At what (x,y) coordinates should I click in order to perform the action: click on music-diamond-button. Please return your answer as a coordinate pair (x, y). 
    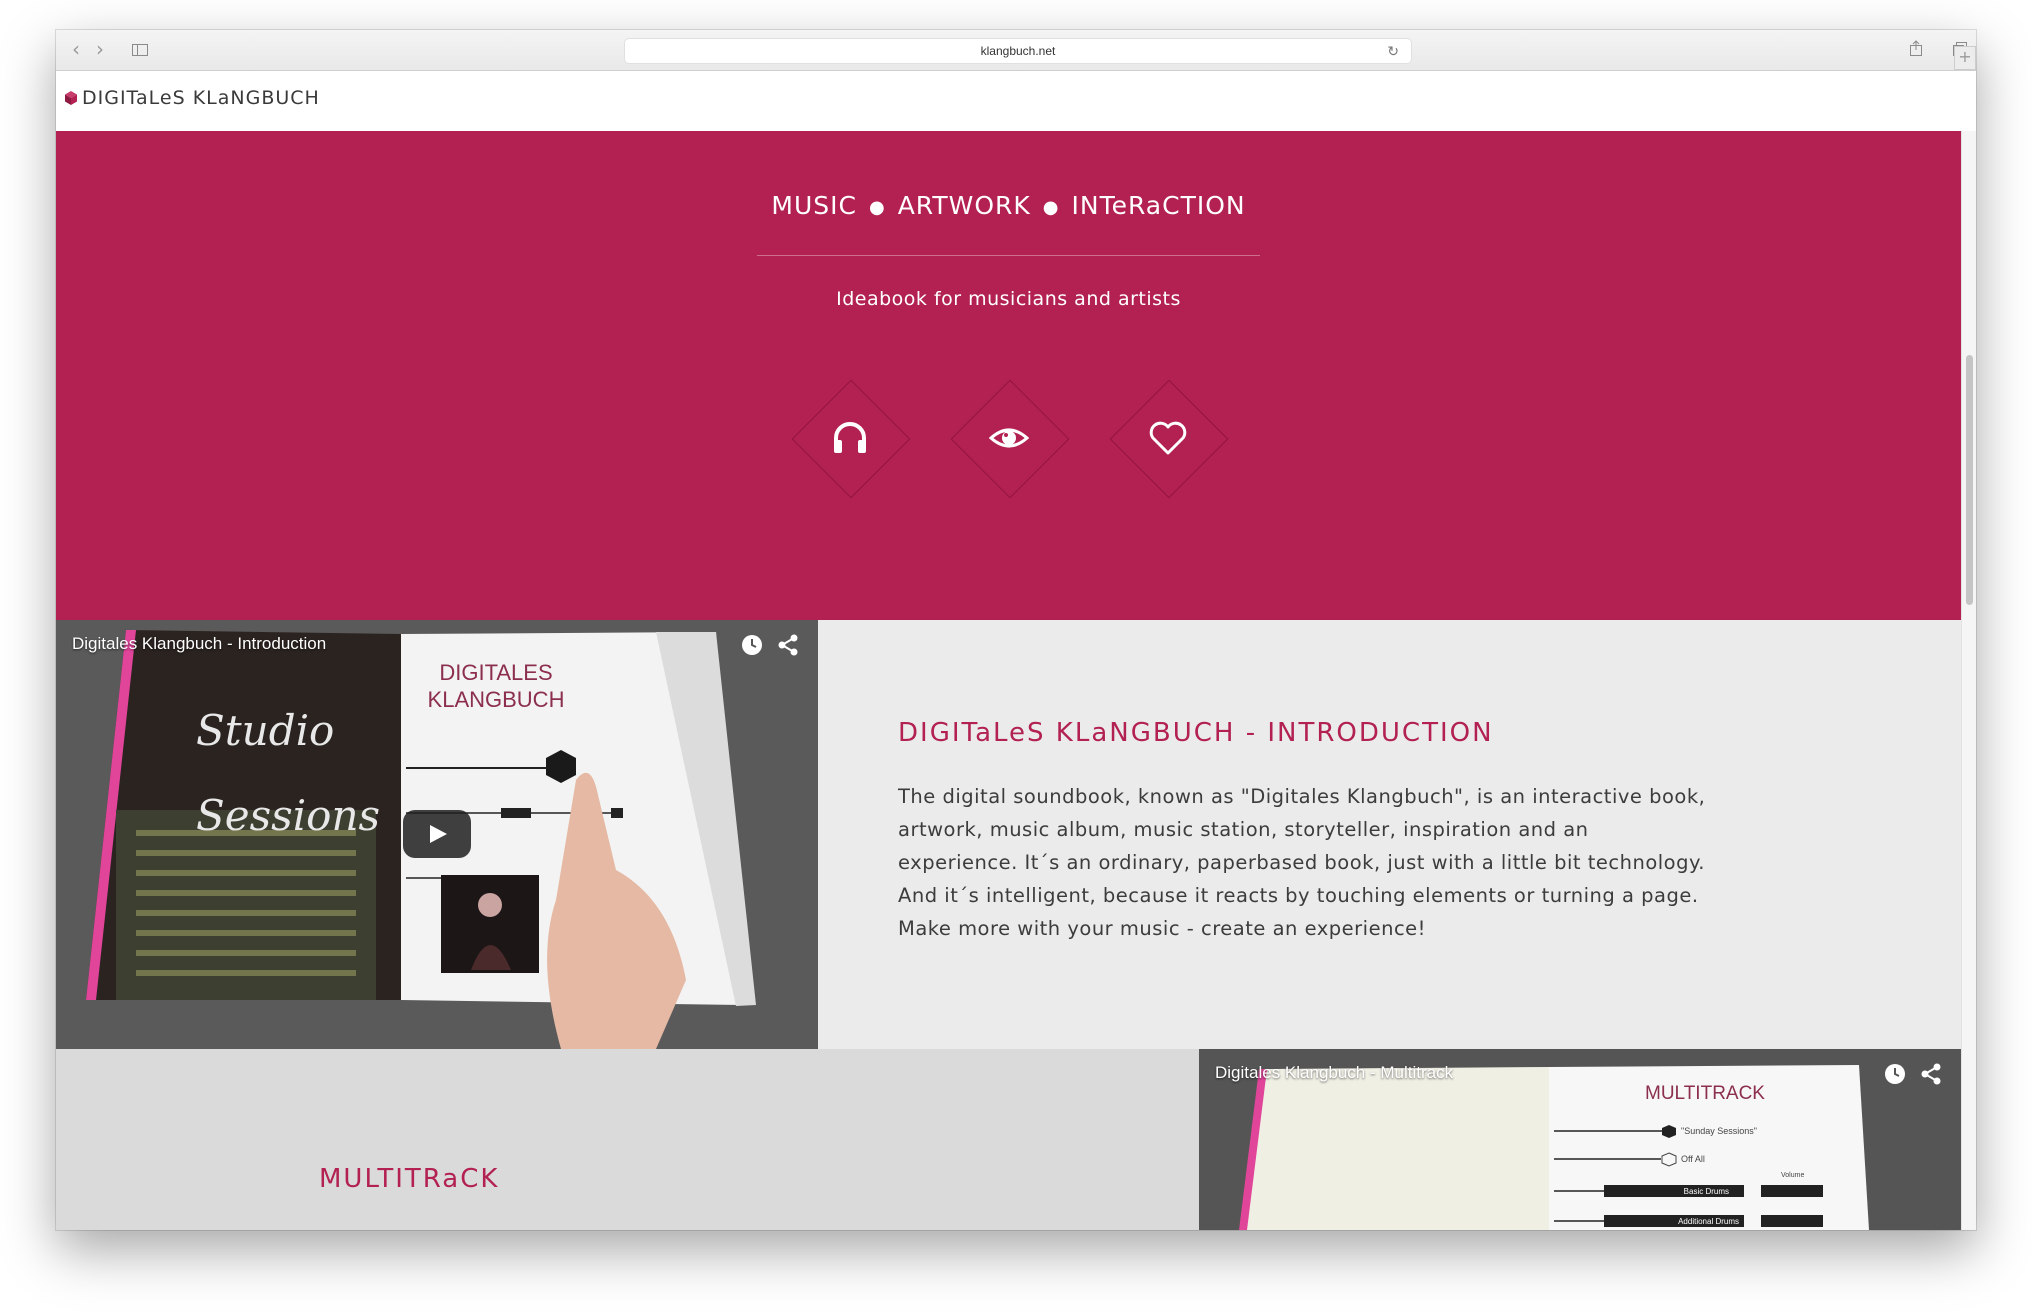
    Looking at the image, I should click on (851, 439).